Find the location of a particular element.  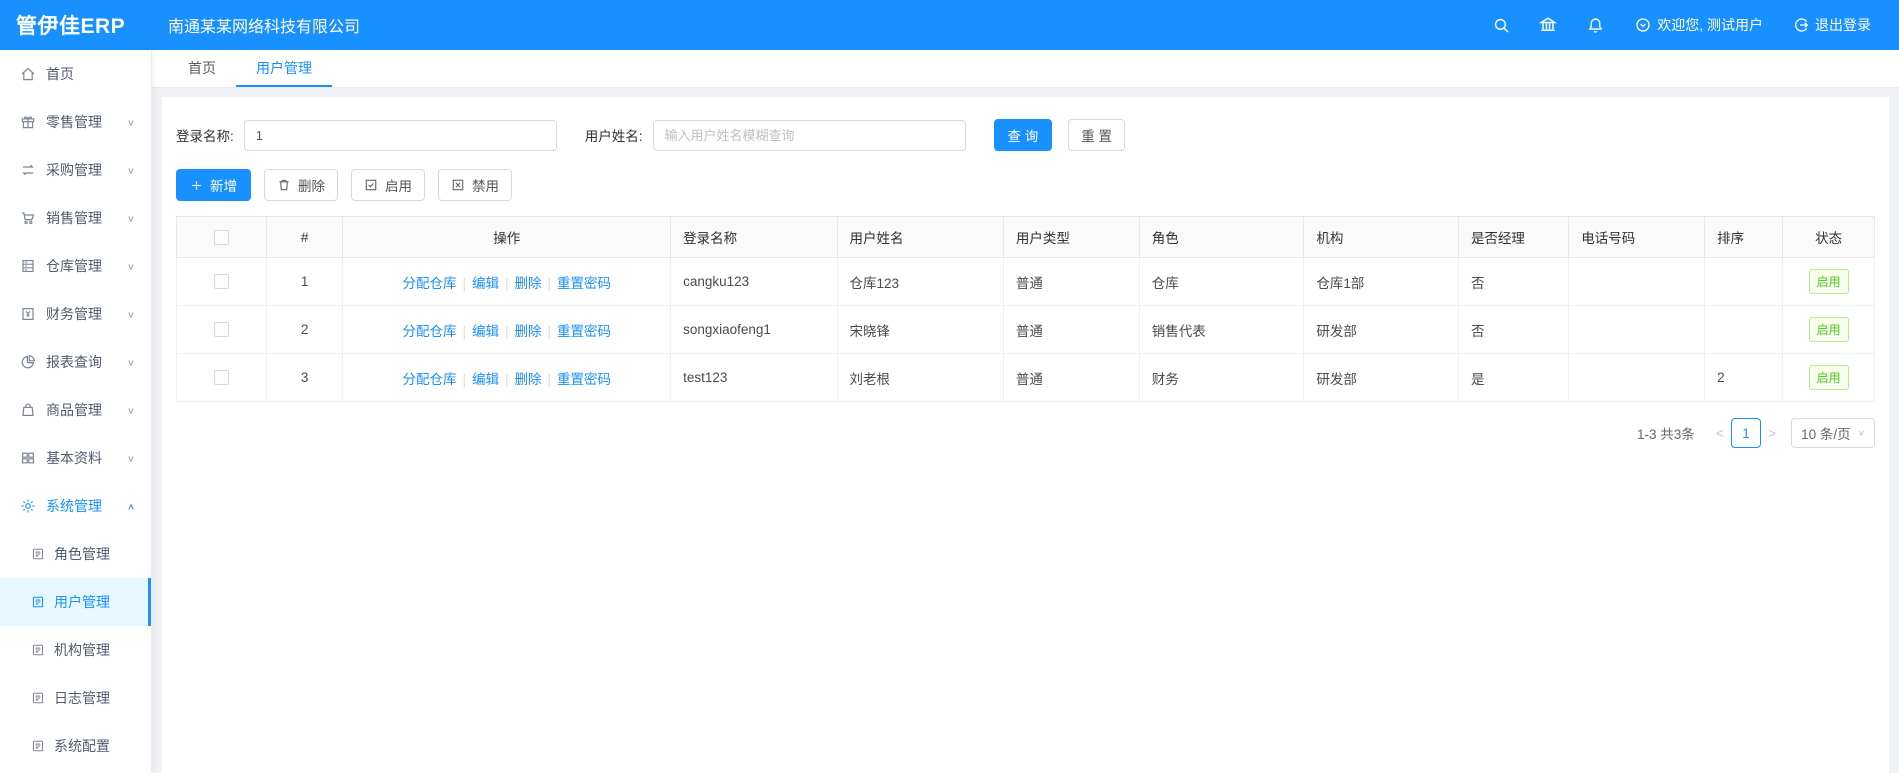

login-name-input is located at coordinates (400, 135).